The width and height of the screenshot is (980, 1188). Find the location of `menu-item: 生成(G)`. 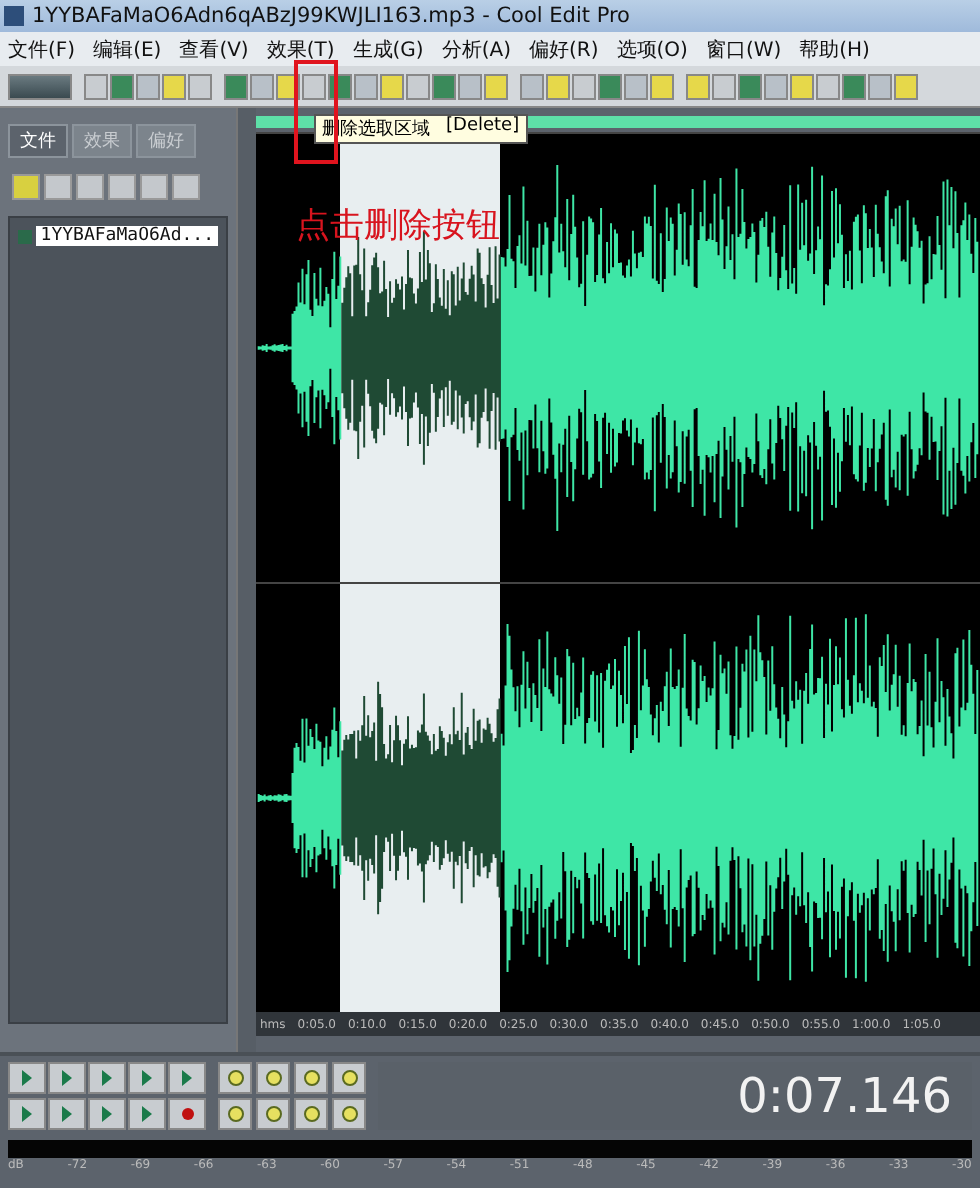

menu-item: 生成(G) is located at coordinates (388, 49).